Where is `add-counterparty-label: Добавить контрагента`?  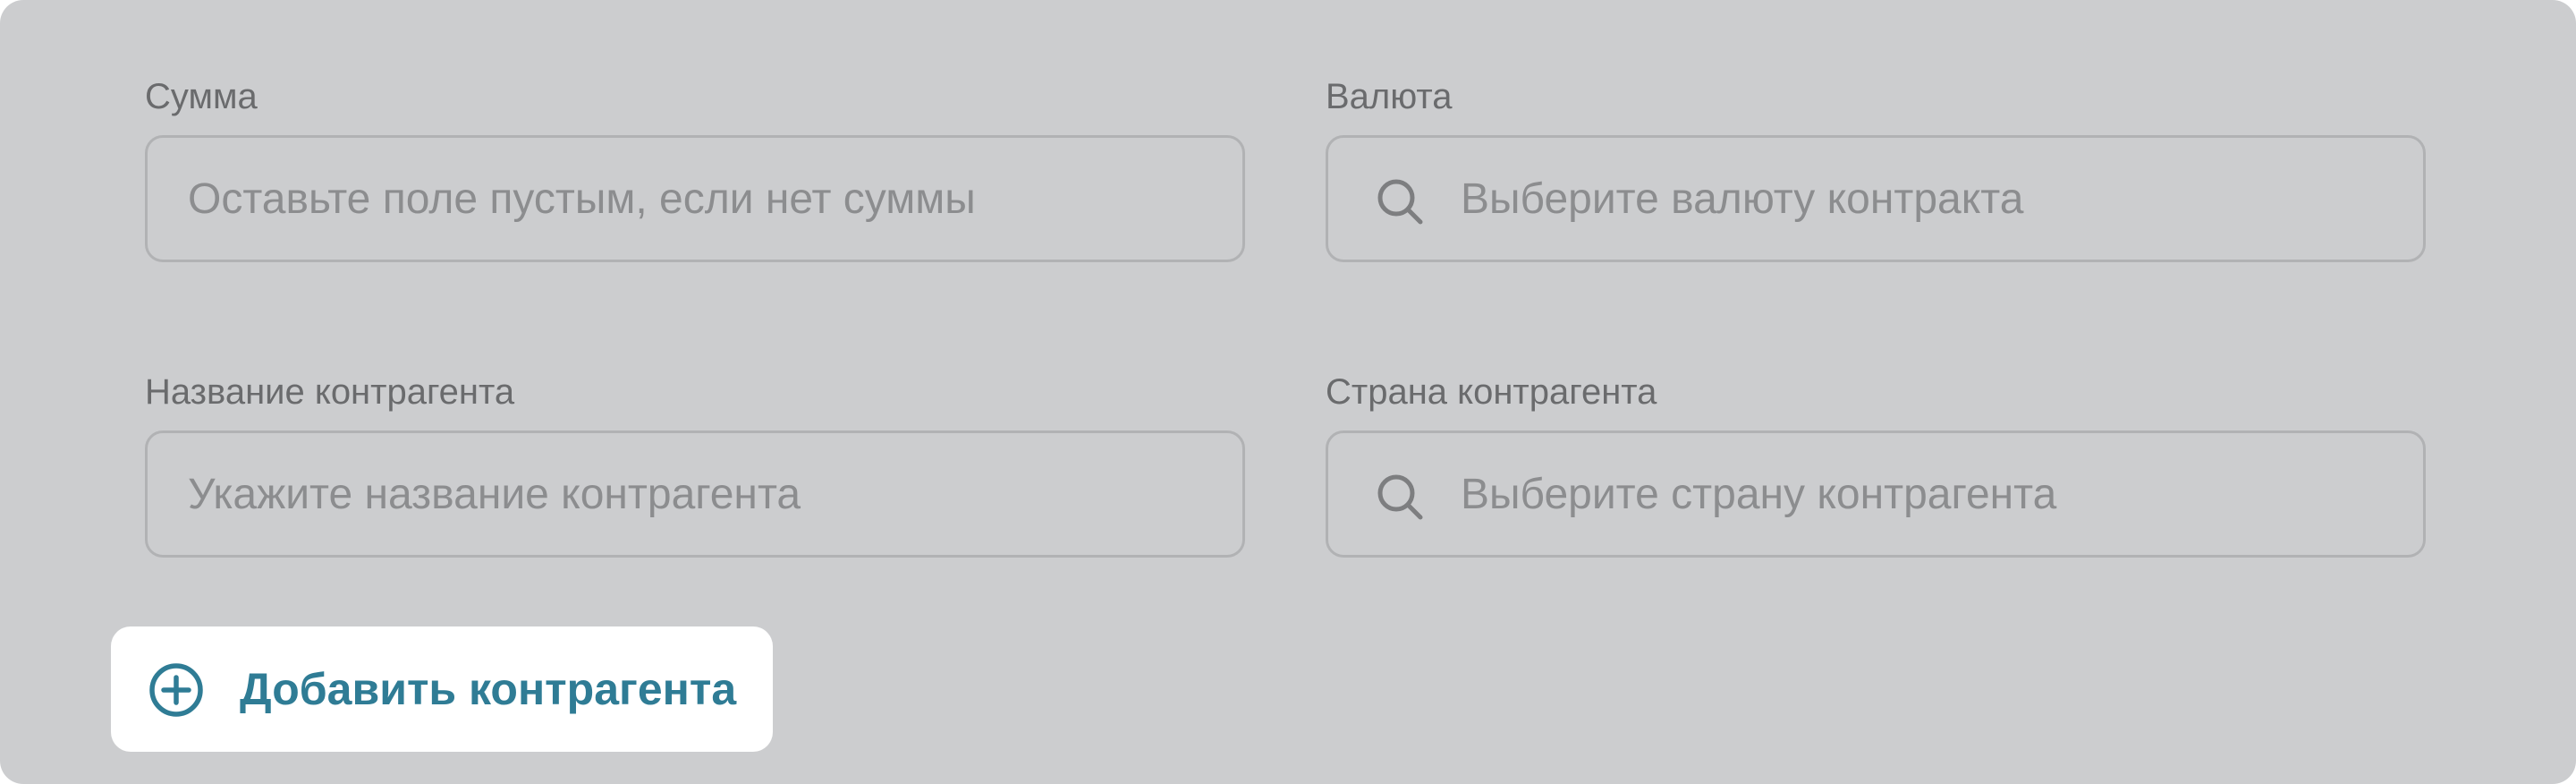
add-counterparty-label: Добавить контрагента is located at coordinates (488, 689).